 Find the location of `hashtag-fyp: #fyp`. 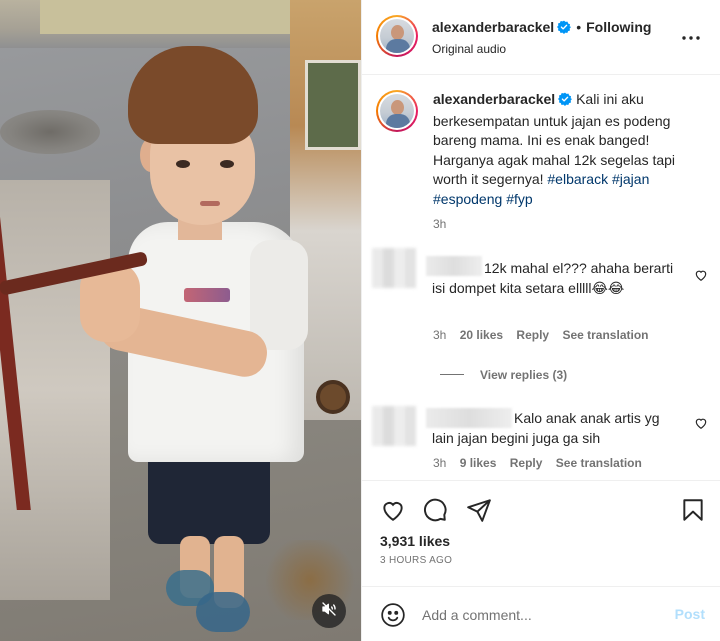

hashtag-fyp: #fyp is located at coordinates (519, 199).